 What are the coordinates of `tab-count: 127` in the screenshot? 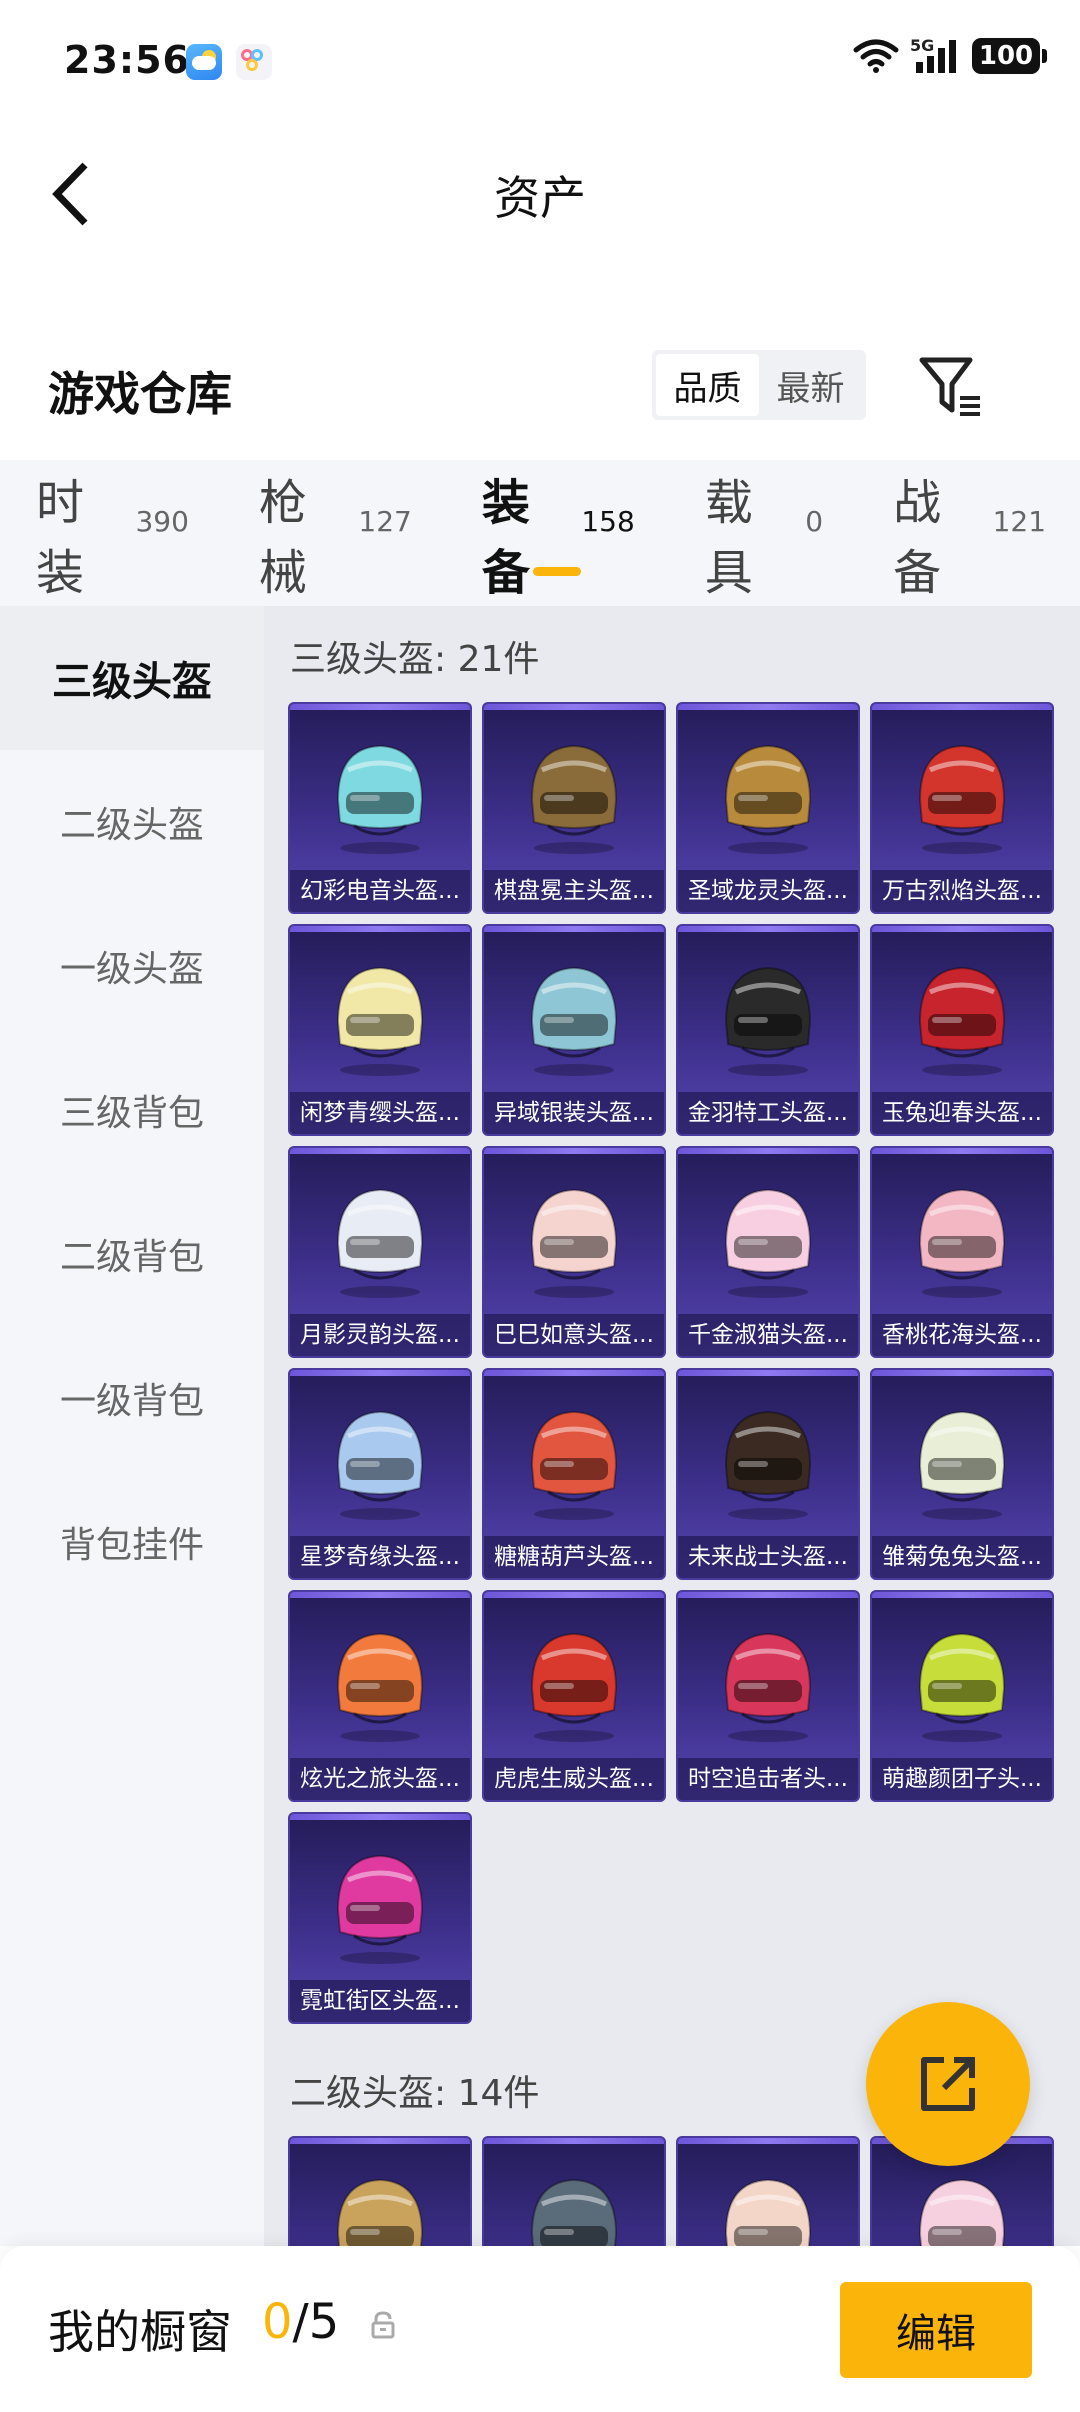 It's located at (385, 521).